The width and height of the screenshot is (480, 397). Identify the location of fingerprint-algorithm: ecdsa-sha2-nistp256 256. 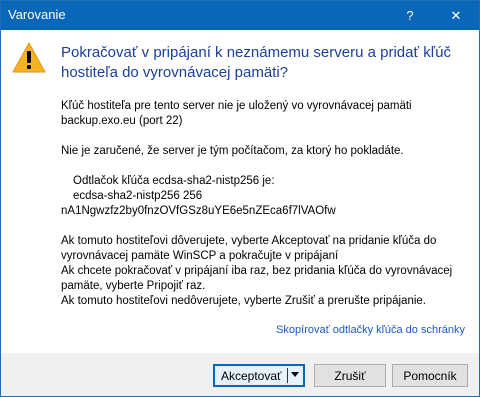
(138, 196).